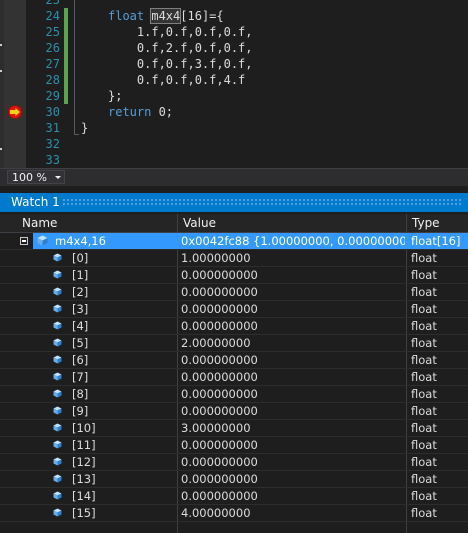 The width and height of the screenshot is (468, 533). I want to click on code-line: 32, so click(234, 144).